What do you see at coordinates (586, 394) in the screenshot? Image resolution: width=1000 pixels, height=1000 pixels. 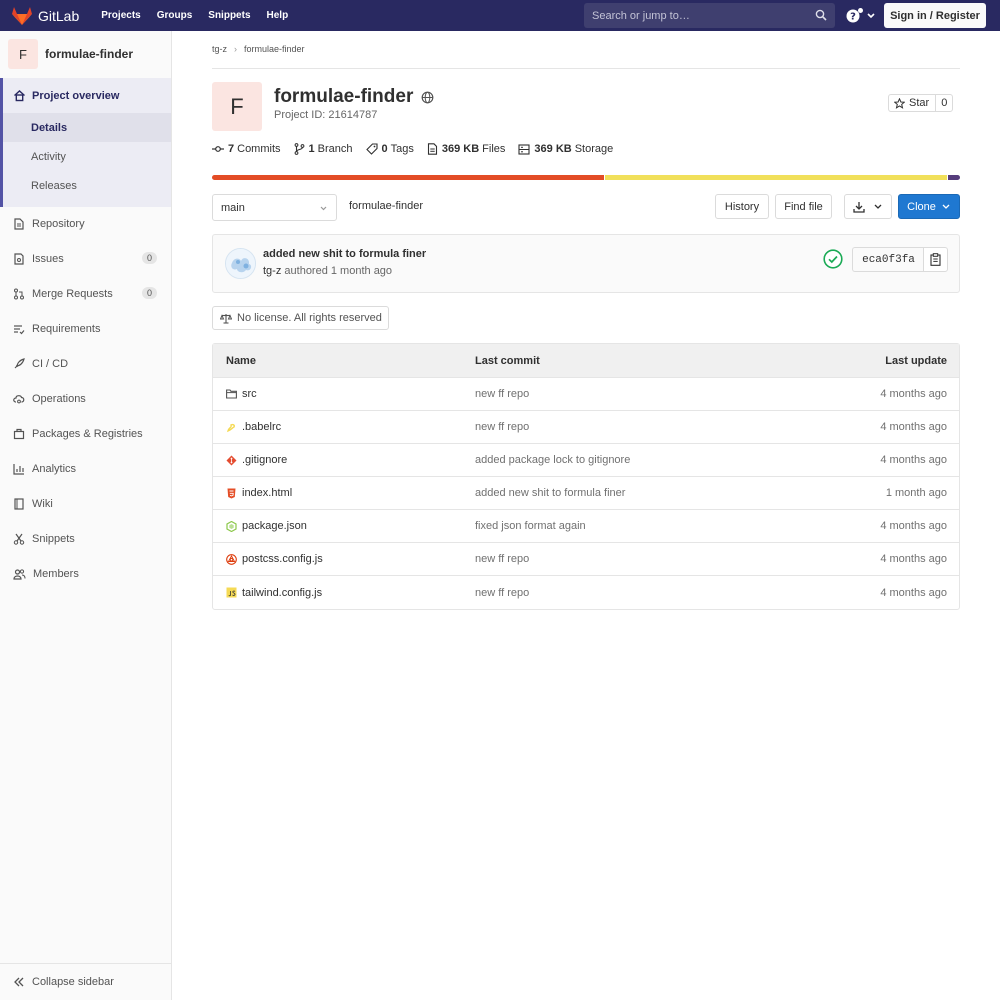 I see `table-row: src new ff repo 4 months ago` at bounding box center [586, 394].